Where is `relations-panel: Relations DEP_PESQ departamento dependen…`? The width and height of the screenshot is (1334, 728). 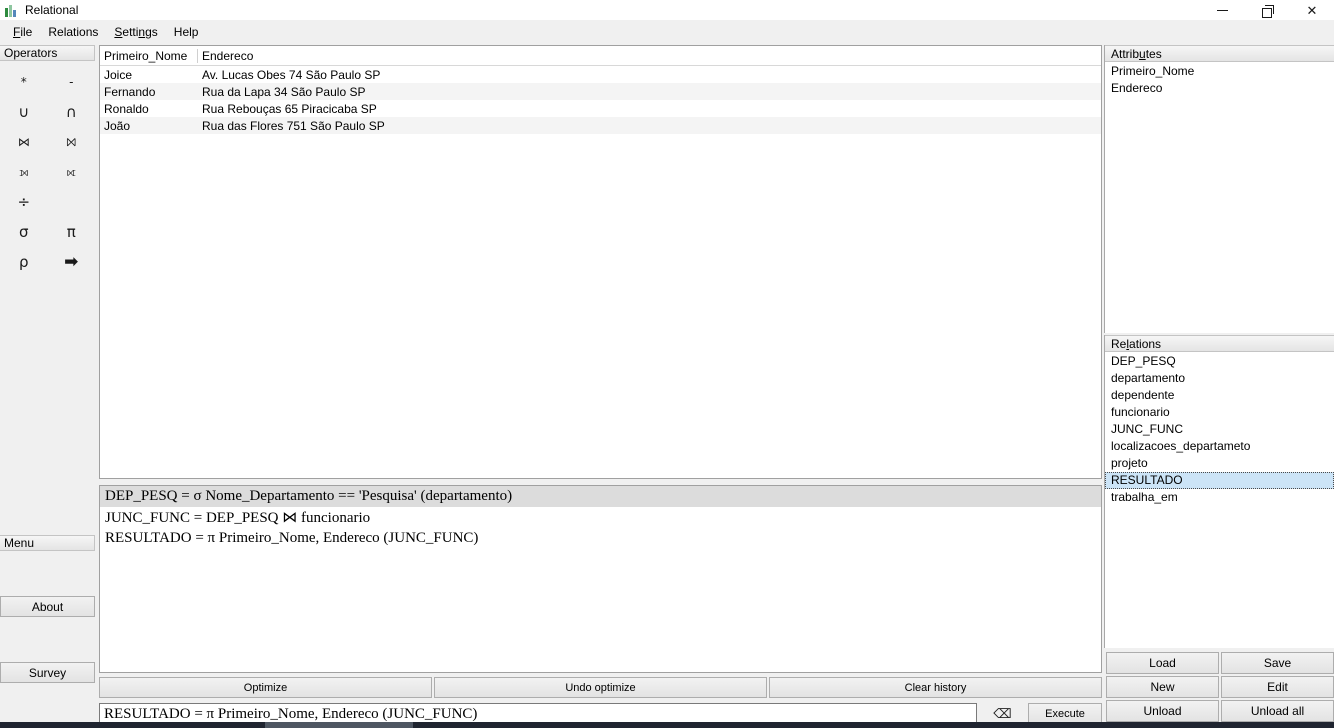 relations-panel: Relations DEP_PESQ departamento dependen… is located at coordinates (1219, 491).